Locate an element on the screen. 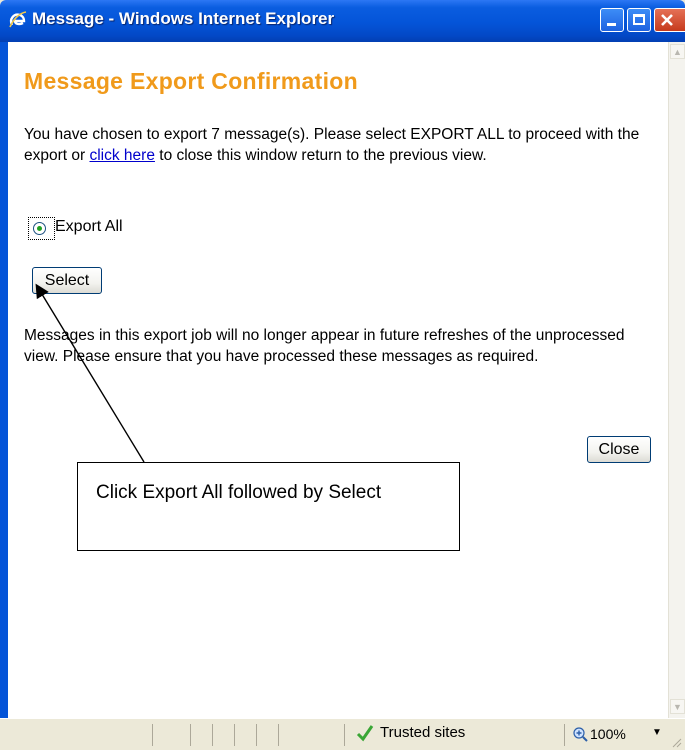 The height and width of the screenshot is (750, 685). scroll-down-icon: ▼ is located at coordinates (677, 706).